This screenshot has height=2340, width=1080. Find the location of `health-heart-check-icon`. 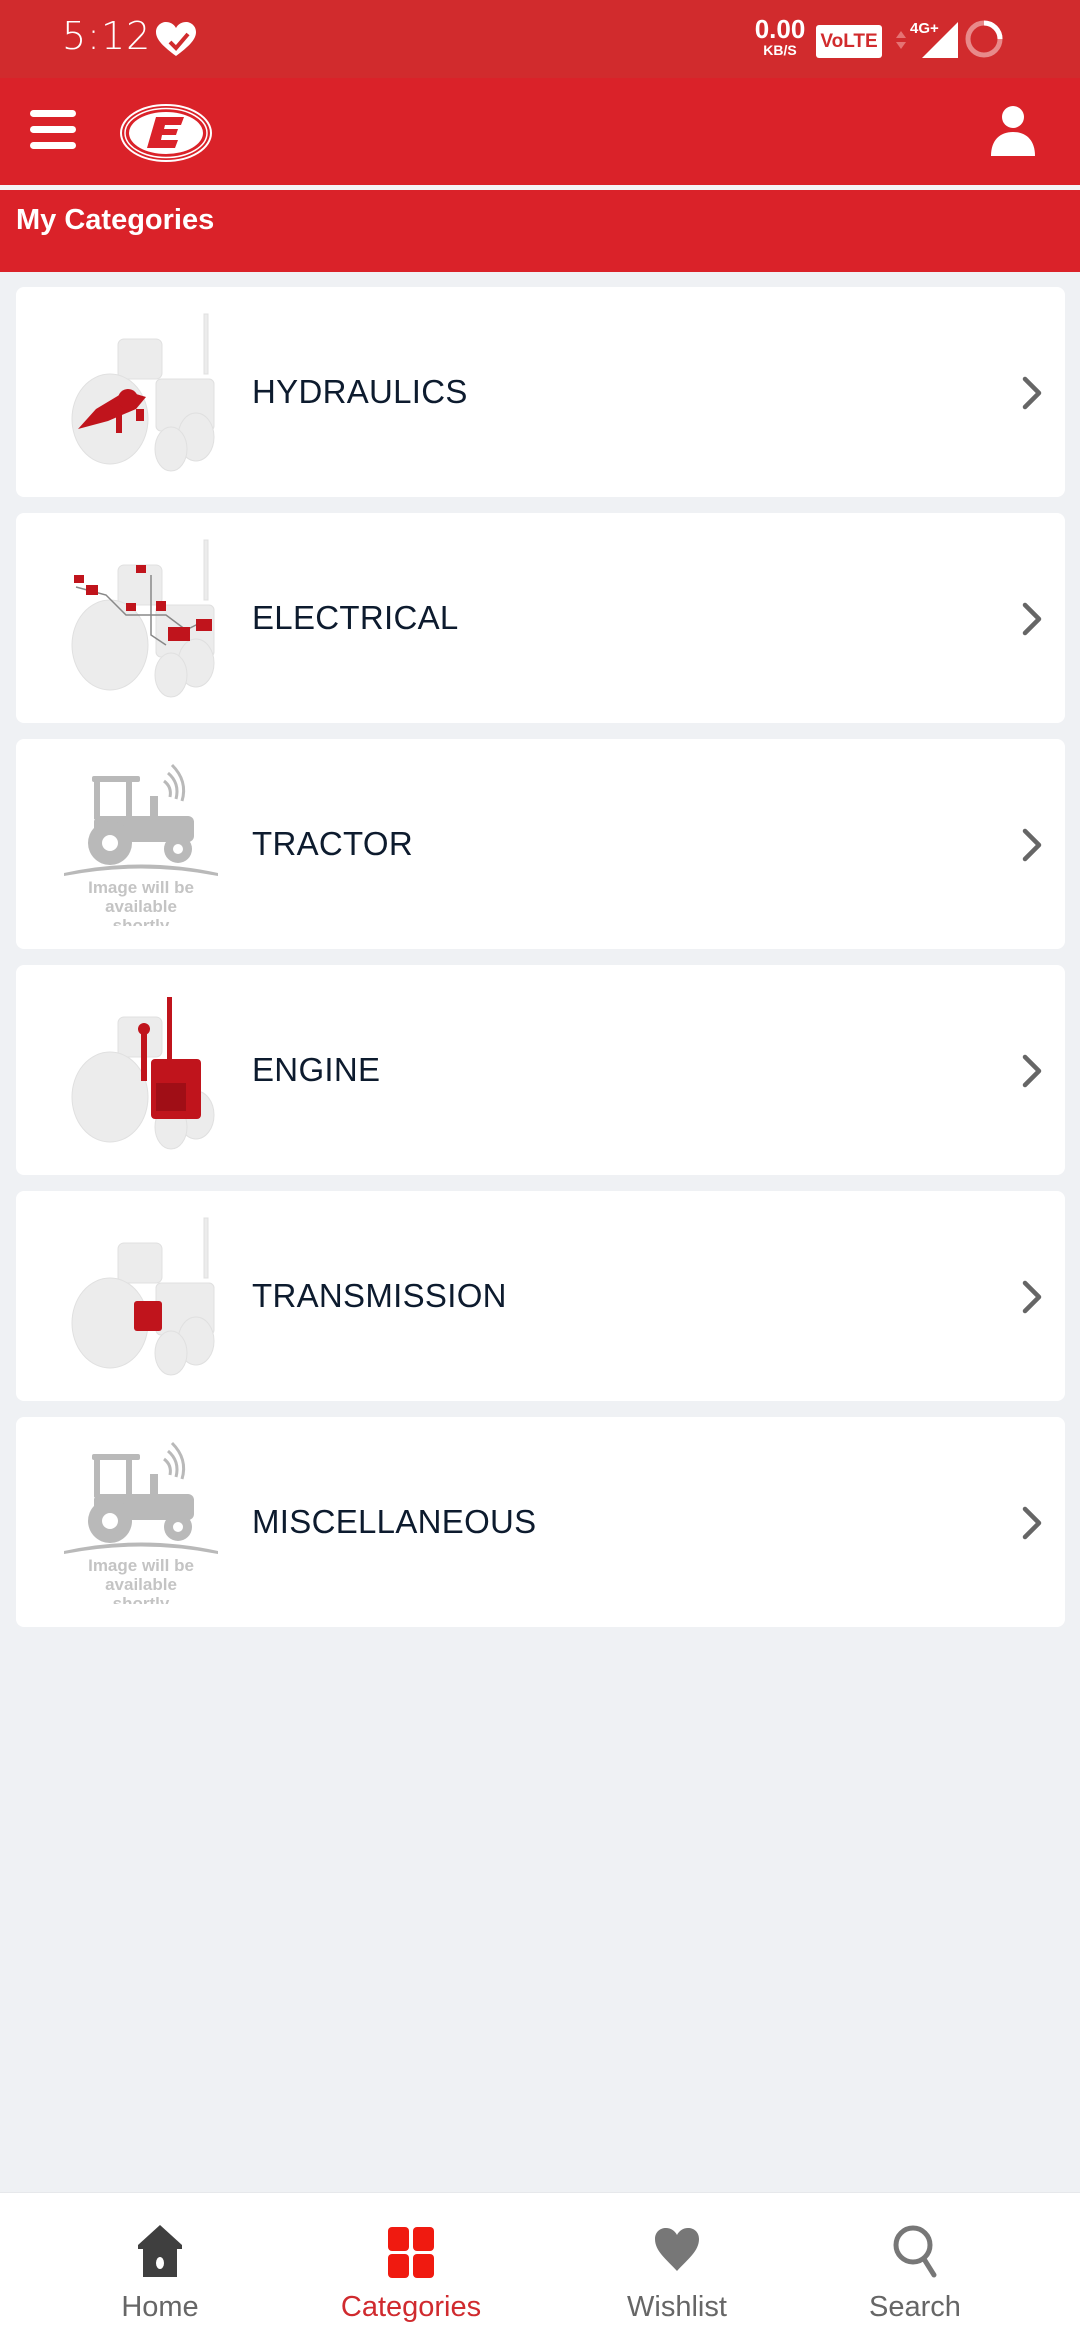

health-heart-check-icon is located at coordinates (176, 39).